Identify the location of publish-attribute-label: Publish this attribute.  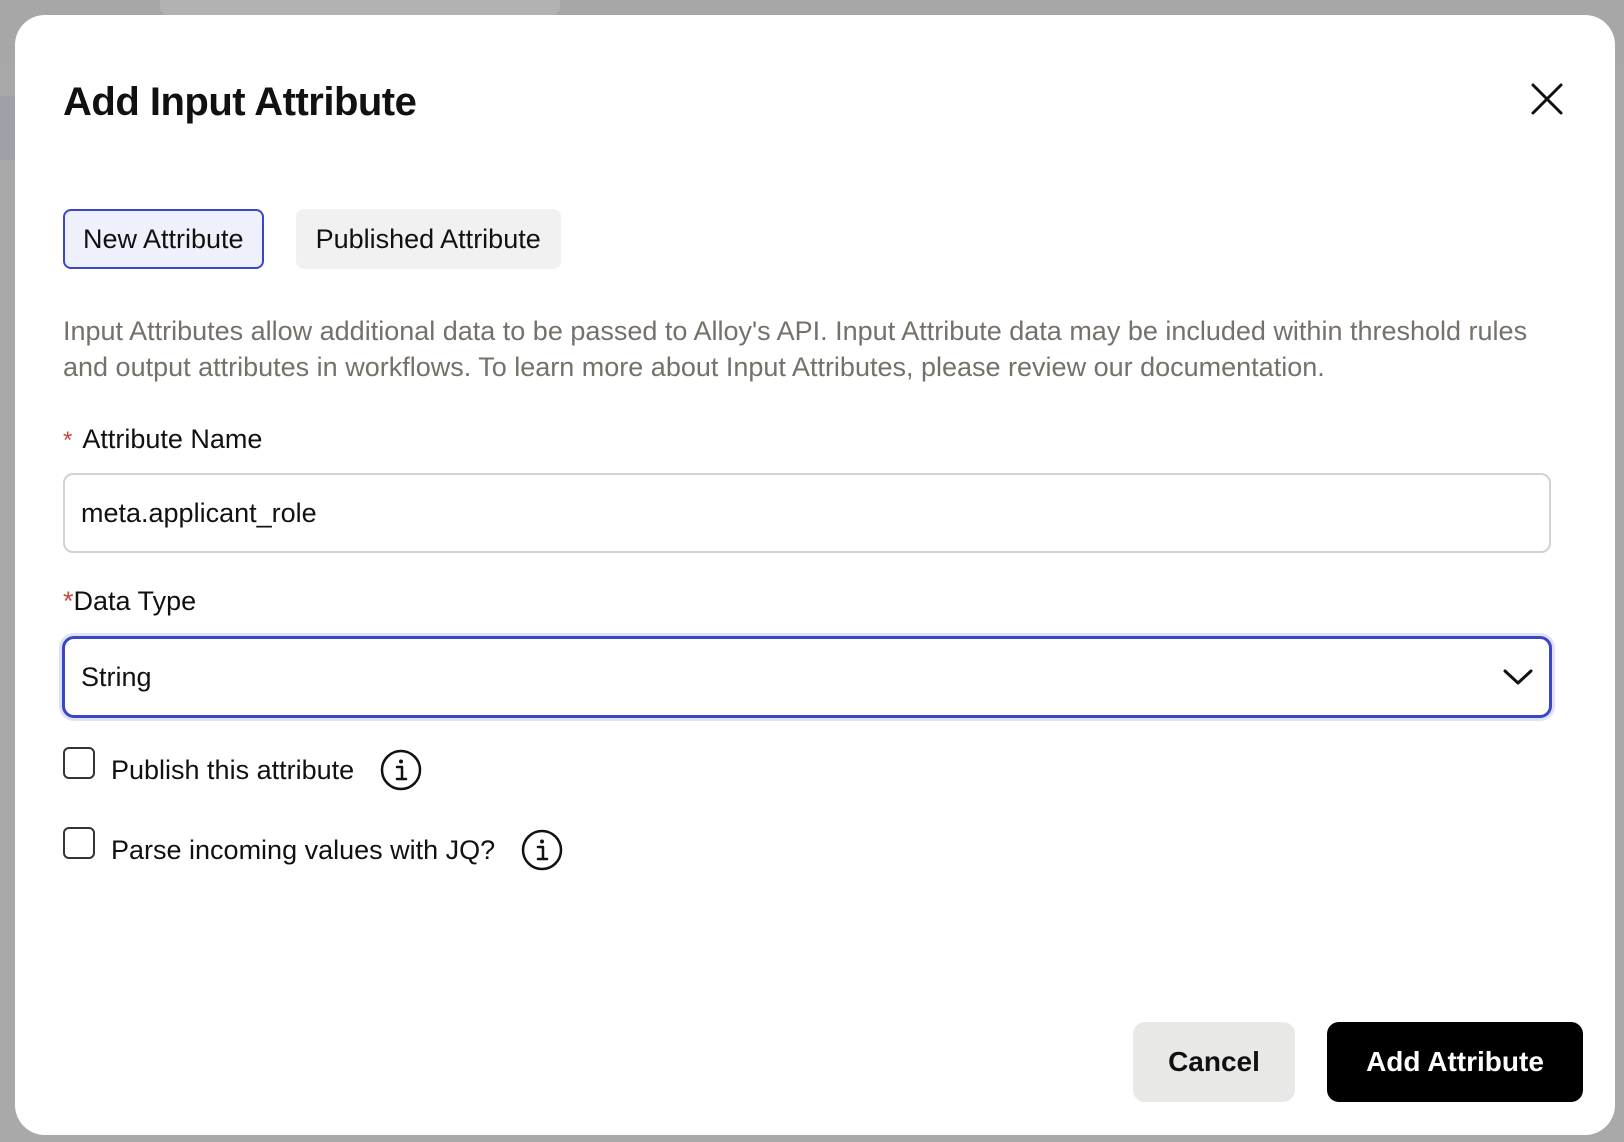
(233, 769).